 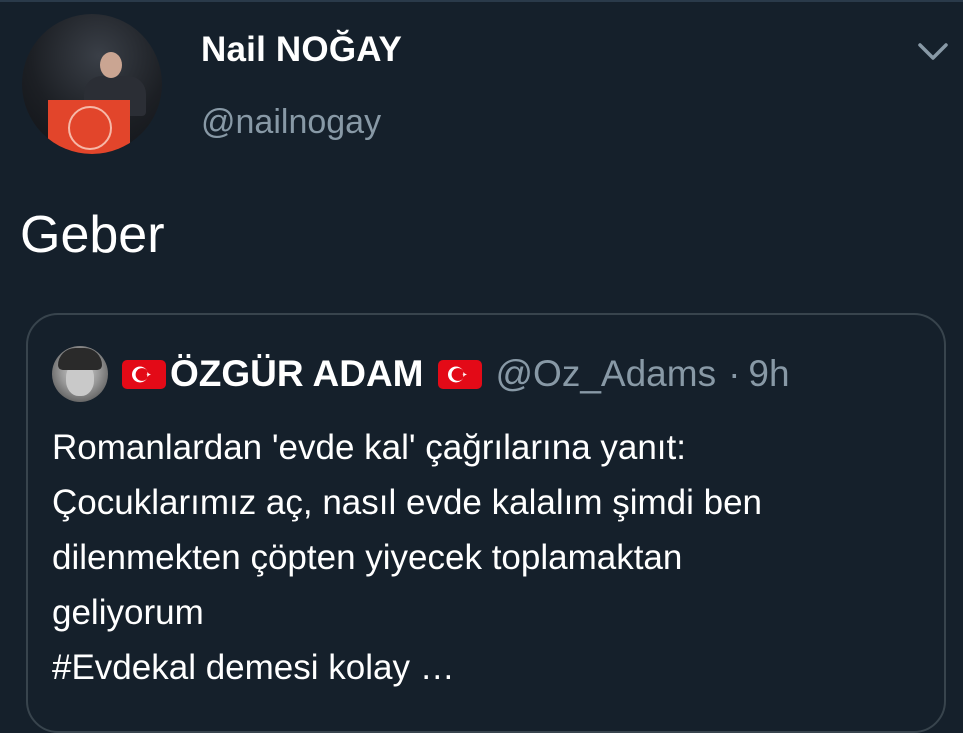 I want to click on tweet-text: Geber, so click(x=92, y=235).